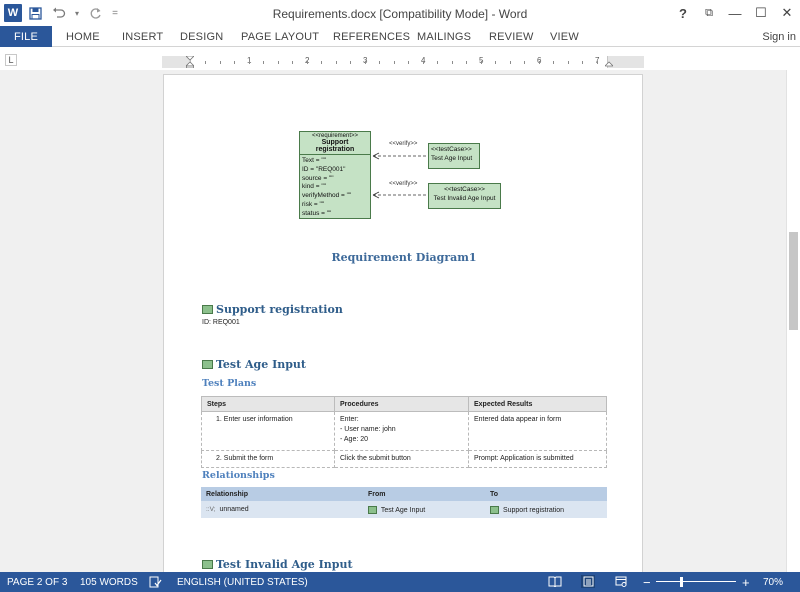 Image resolution: width=800 pixels, height=592 pixels. I want to click on tab-mailings: MAILINGS, so click(444, 36).